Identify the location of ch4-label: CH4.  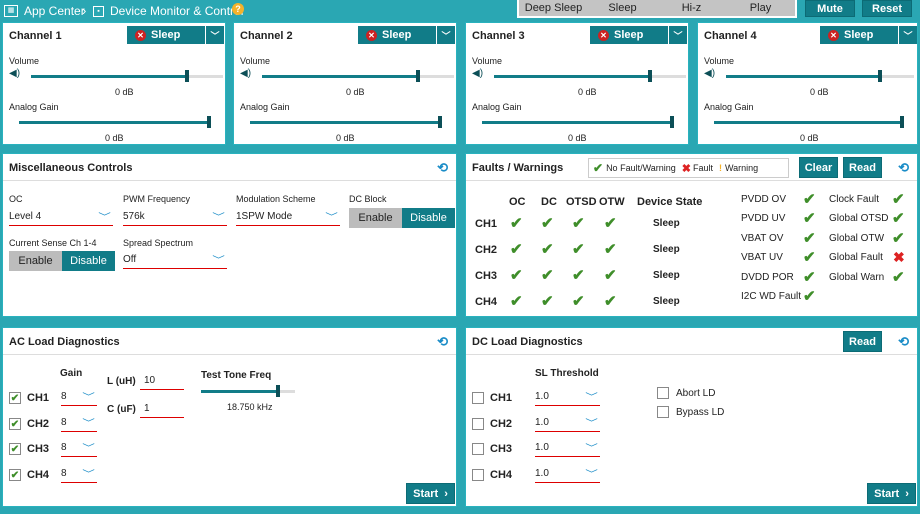
(38, 475).